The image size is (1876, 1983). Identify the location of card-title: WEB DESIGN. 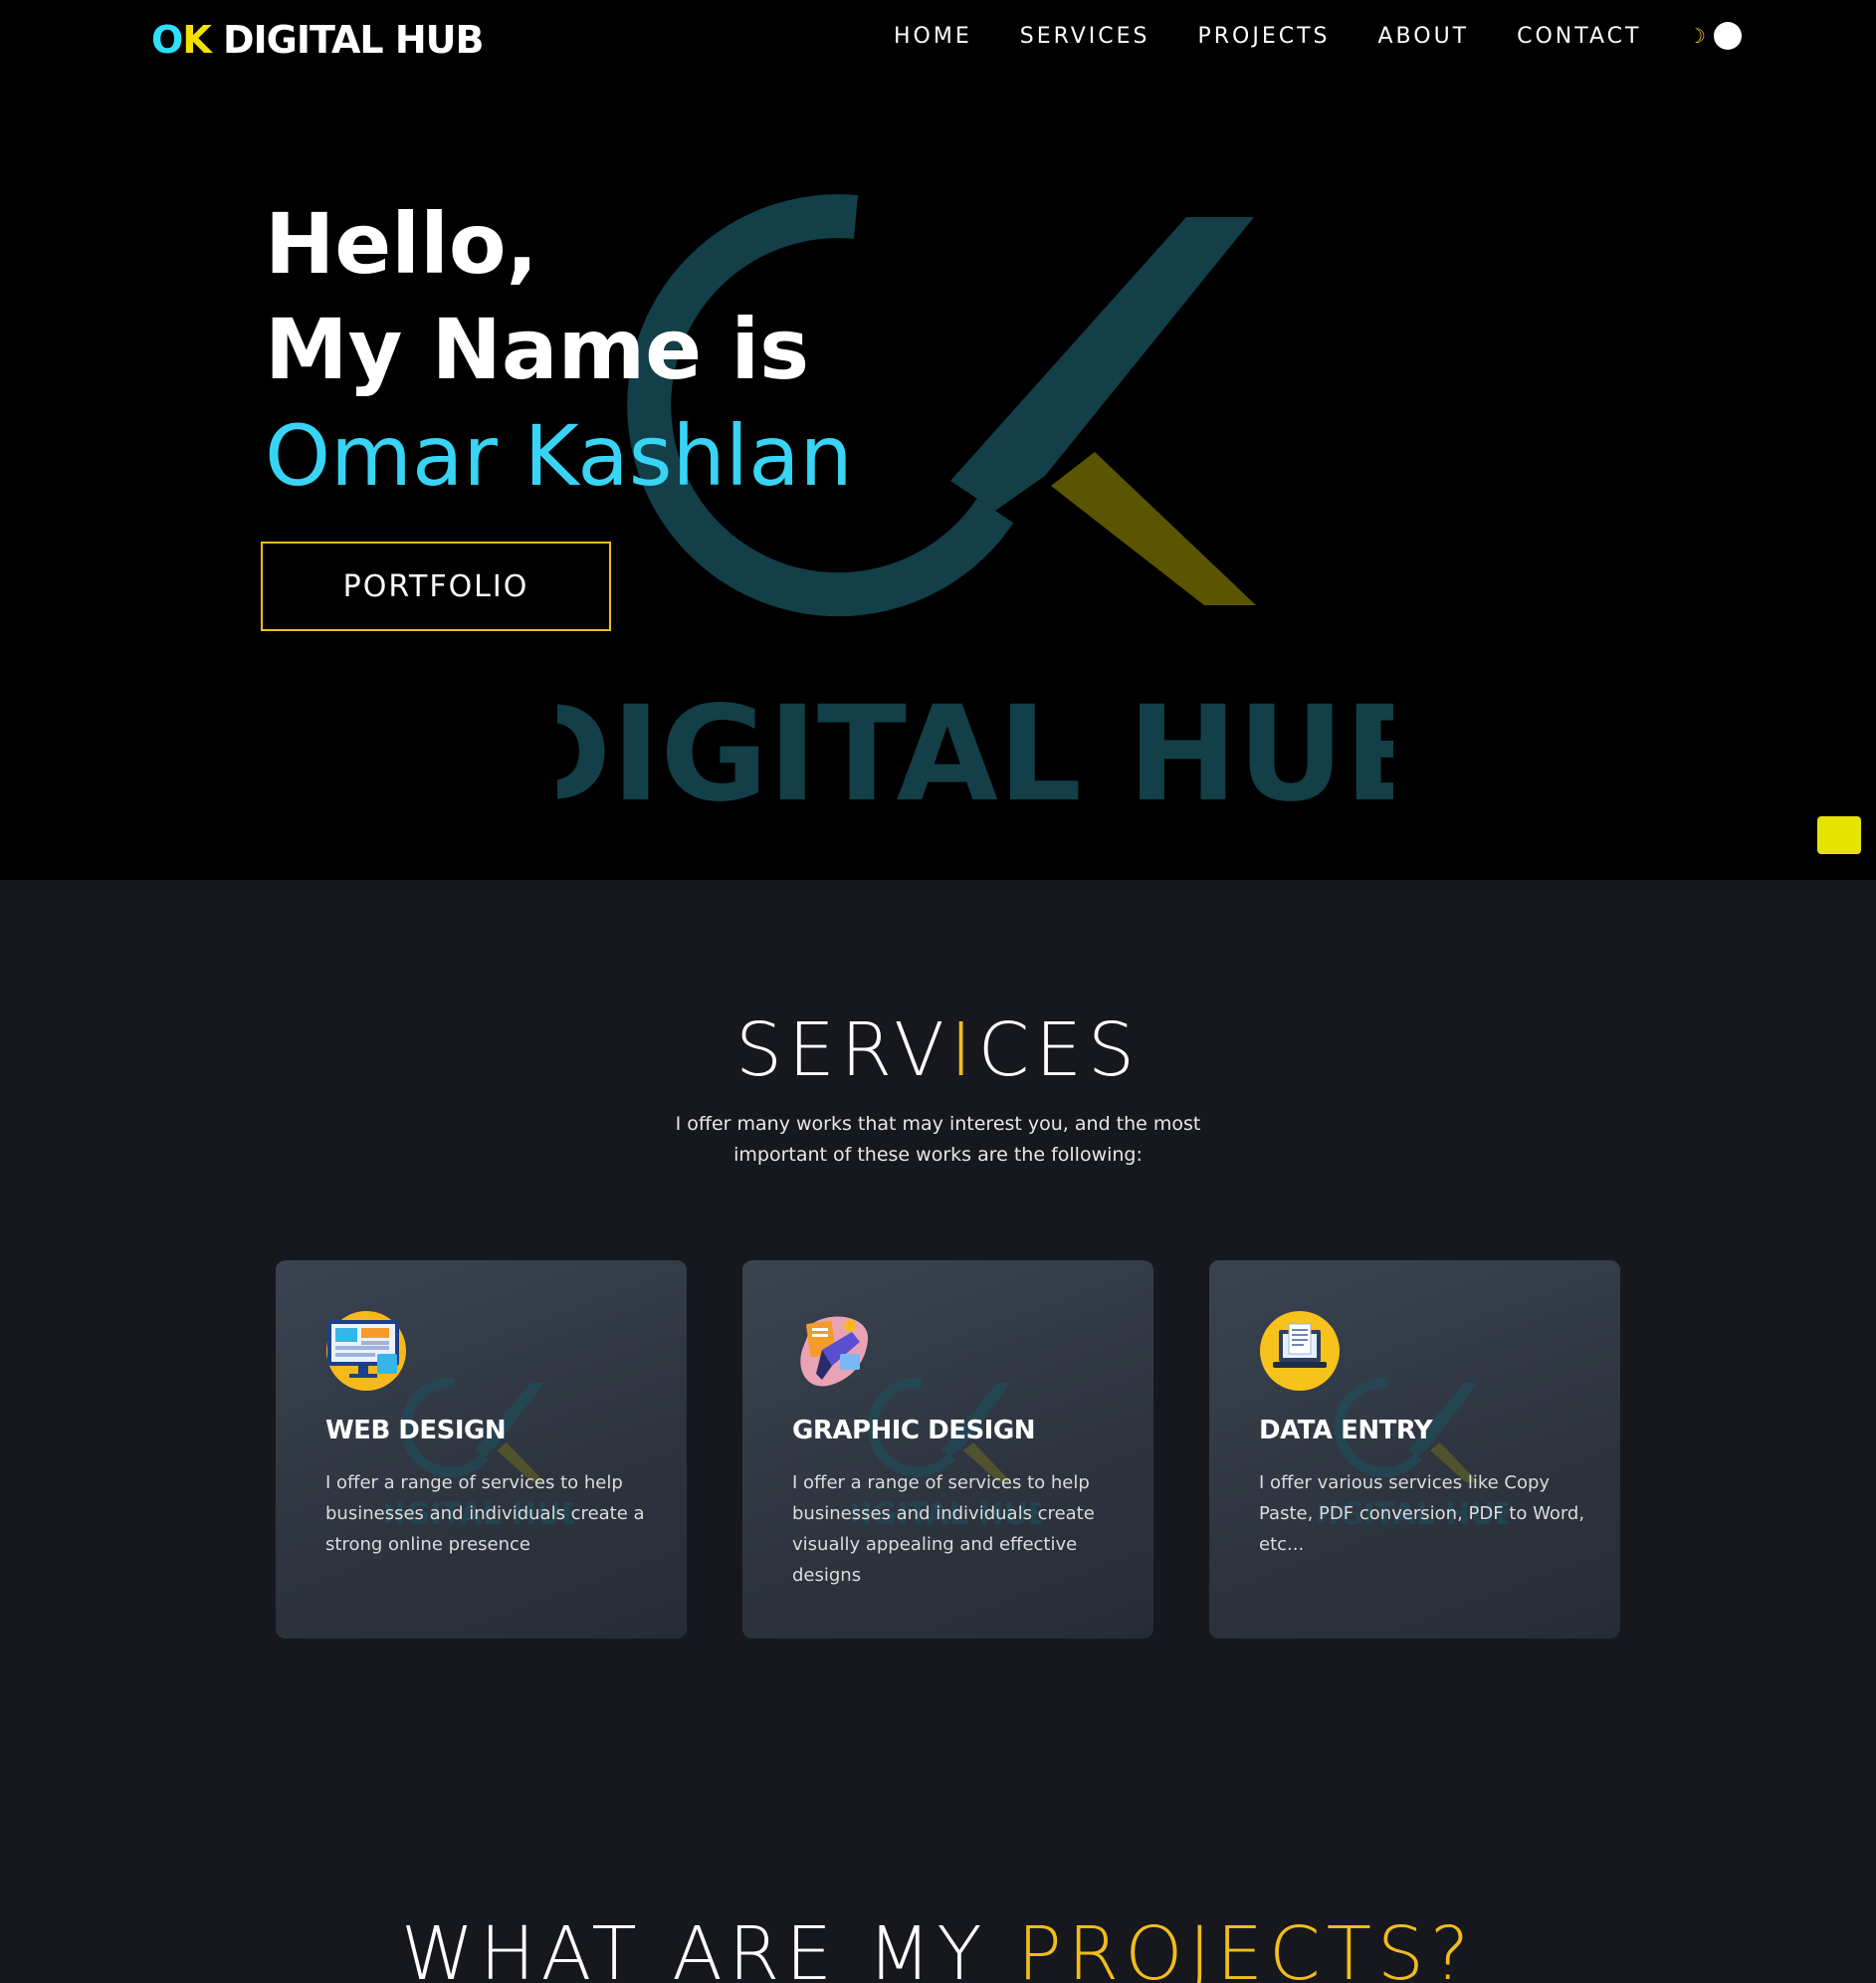
(416, 1431).